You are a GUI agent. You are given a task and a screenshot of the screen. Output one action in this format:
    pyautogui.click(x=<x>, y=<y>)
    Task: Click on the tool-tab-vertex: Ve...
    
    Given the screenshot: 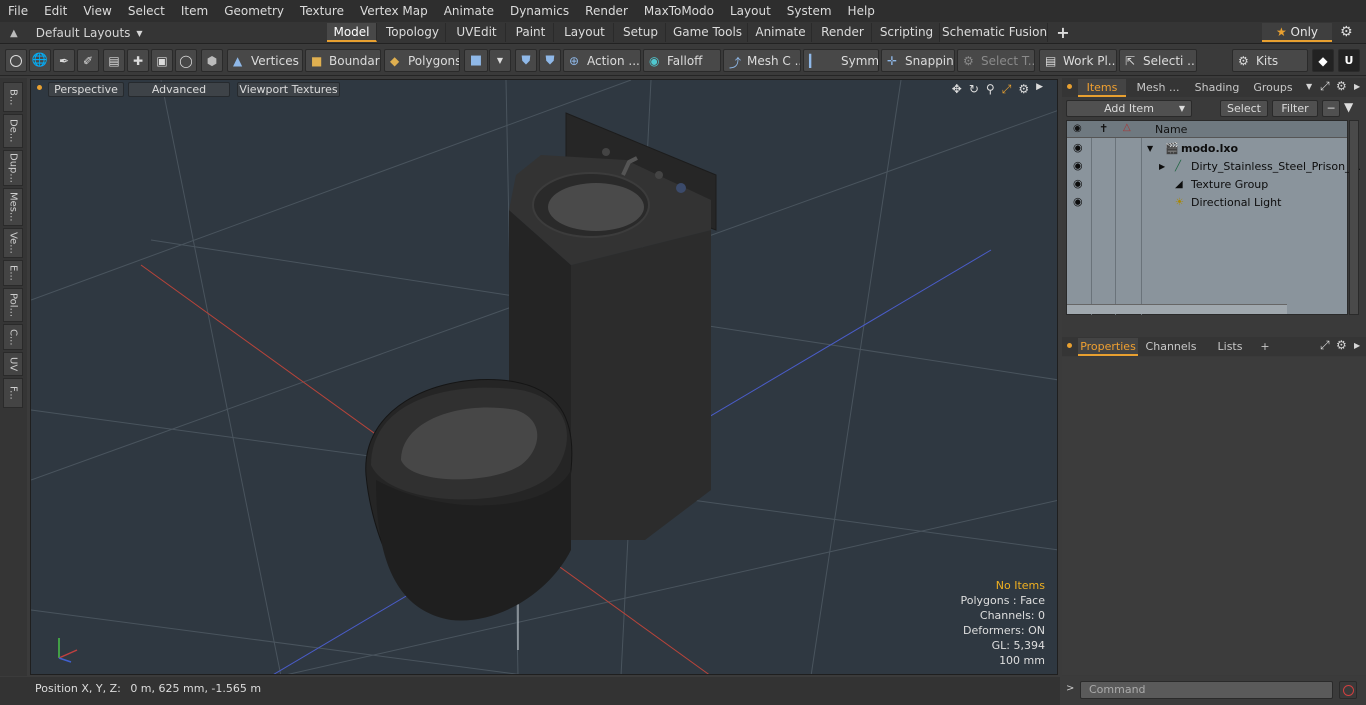 What is the action you would take?
    pyautogui.click(x=13, y=243)
    